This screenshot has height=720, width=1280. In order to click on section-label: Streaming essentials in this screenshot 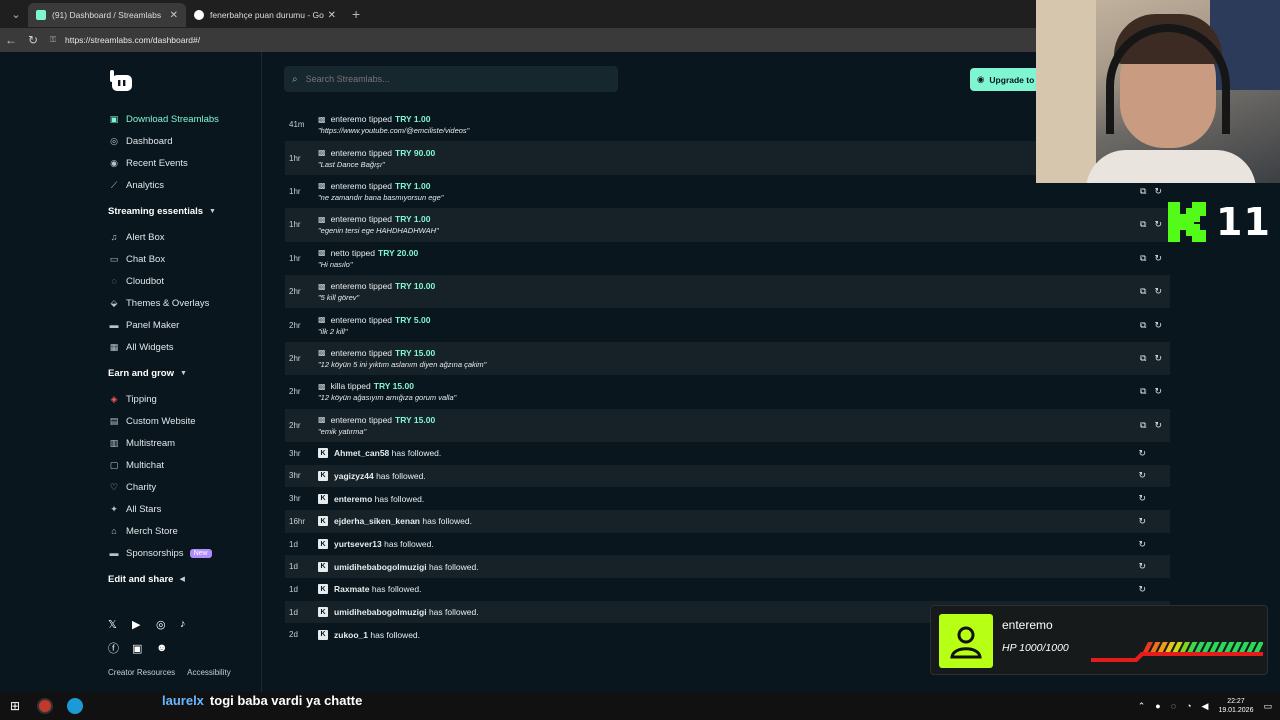, I will do `click(156, 211)`.